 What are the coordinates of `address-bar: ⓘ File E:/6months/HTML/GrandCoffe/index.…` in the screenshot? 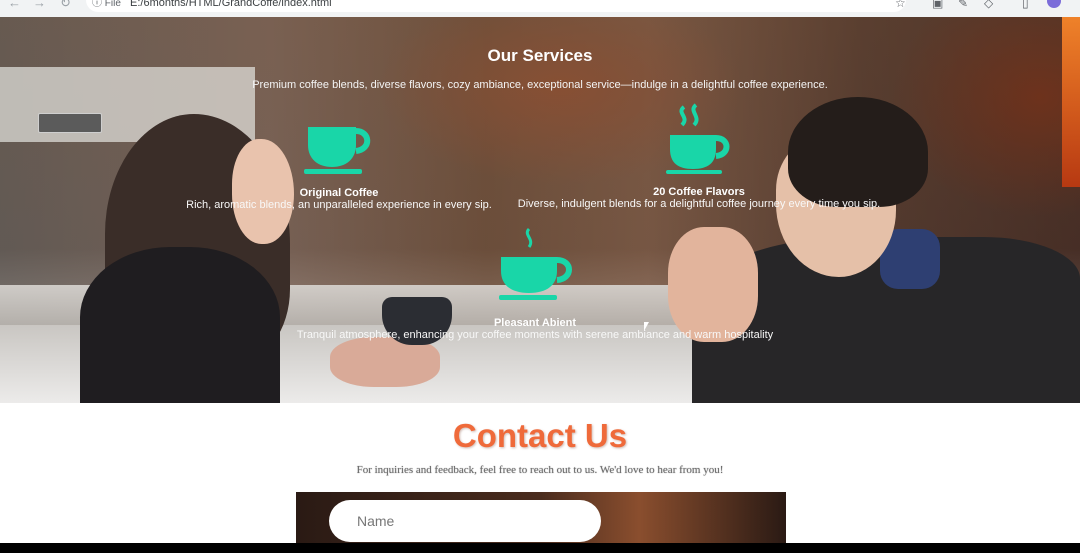 It's located at (496, 6).